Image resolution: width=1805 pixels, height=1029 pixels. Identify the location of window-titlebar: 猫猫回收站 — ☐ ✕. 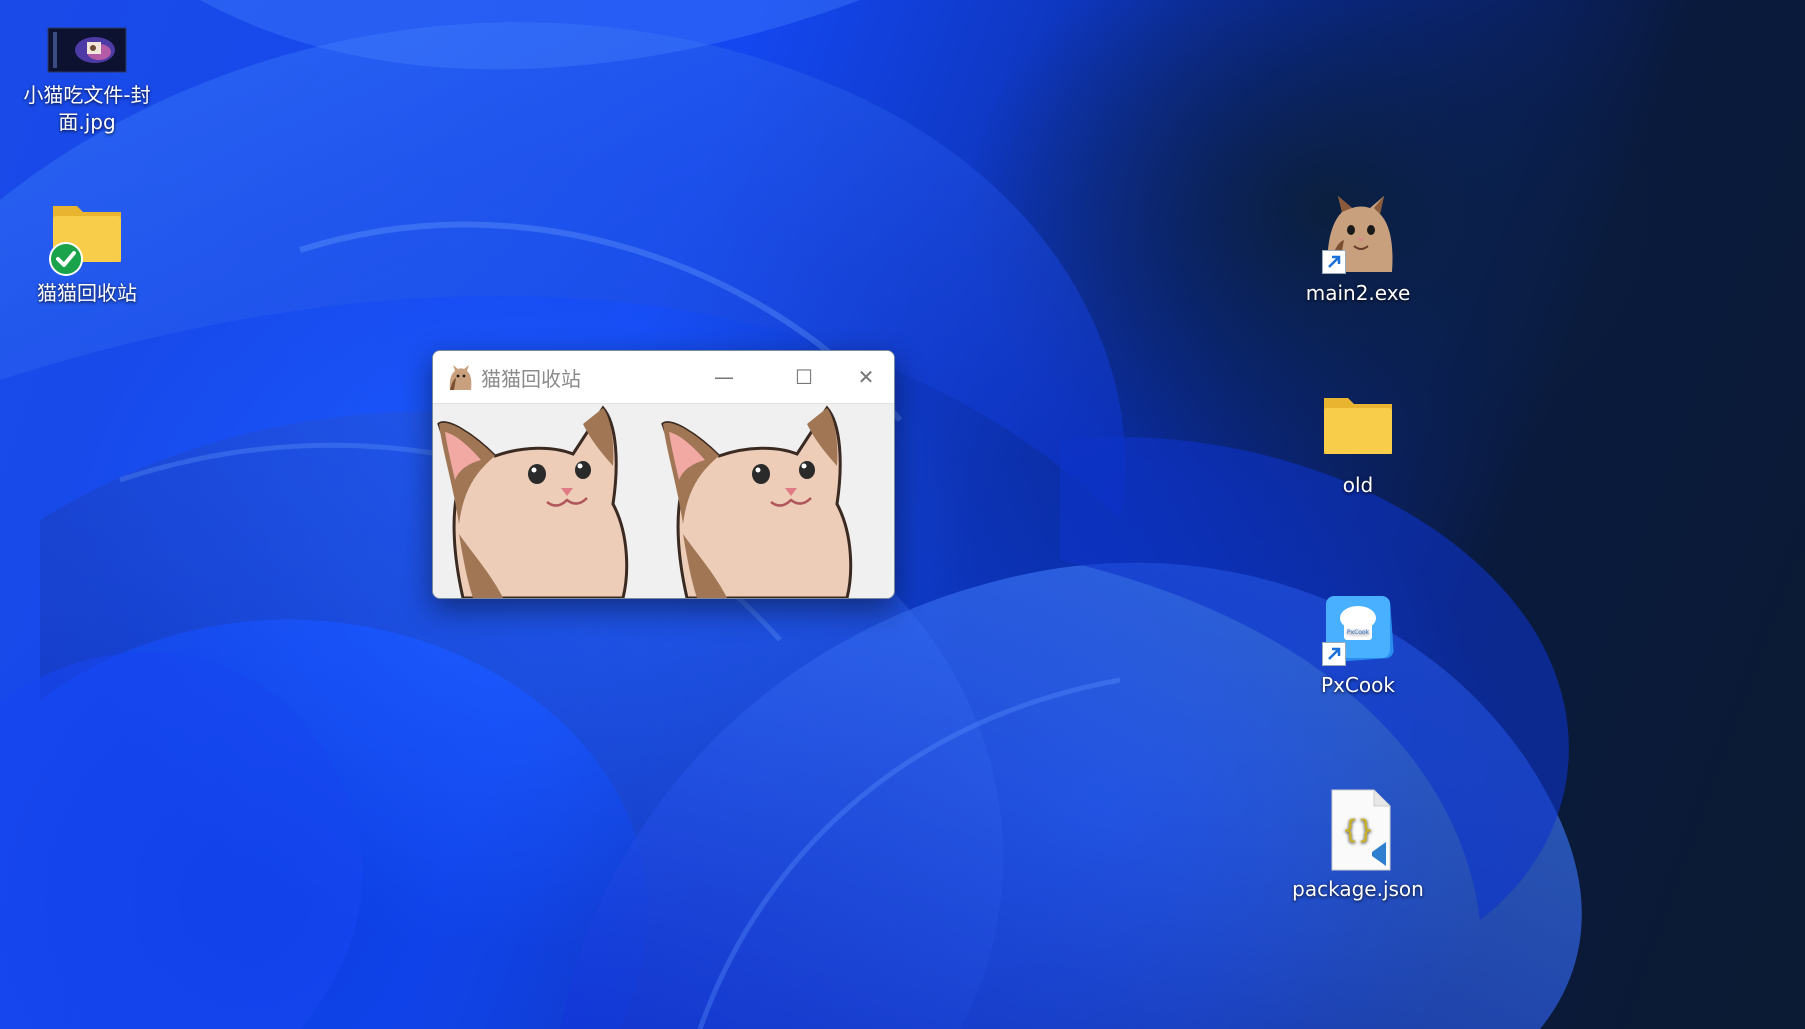
(663, 377).